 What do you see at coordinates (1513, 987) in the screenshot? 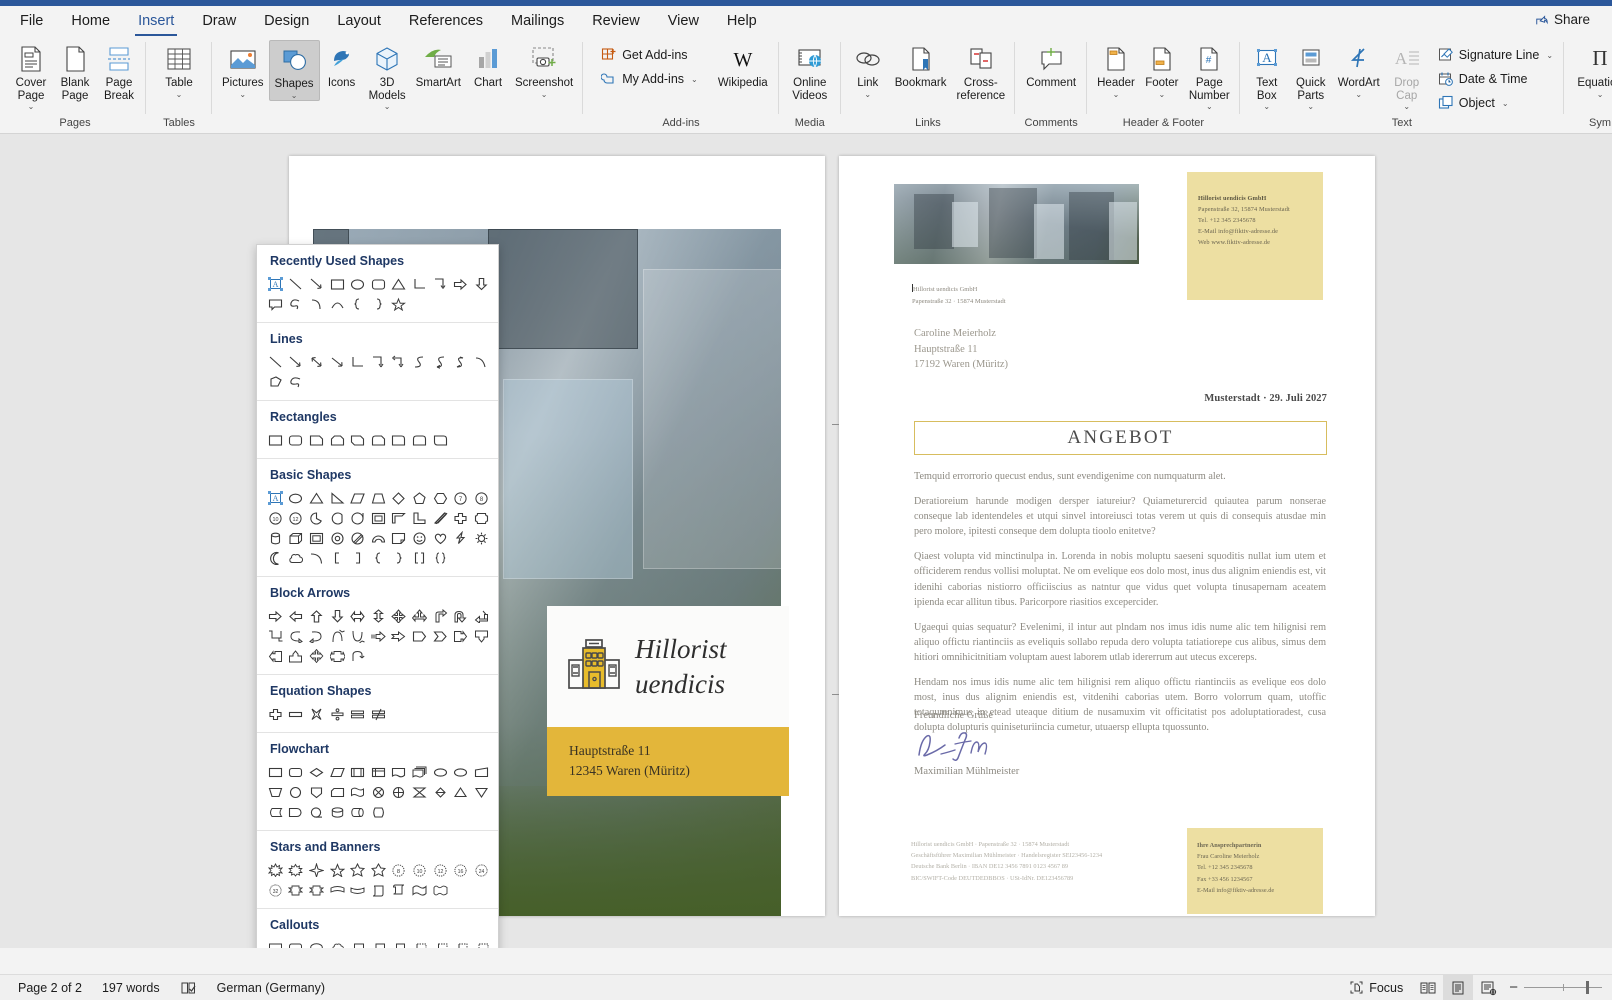
I see `zoom-out-button: −` at bounding box center [1513, 987].